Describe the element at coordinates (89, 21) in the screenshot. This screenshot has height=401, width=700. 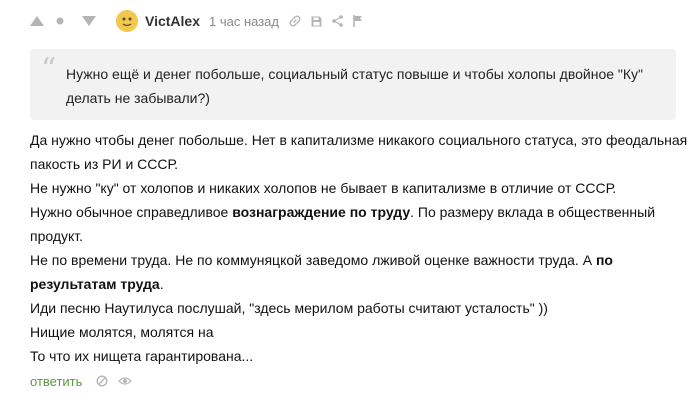
I see `downvote-icon` at that location.